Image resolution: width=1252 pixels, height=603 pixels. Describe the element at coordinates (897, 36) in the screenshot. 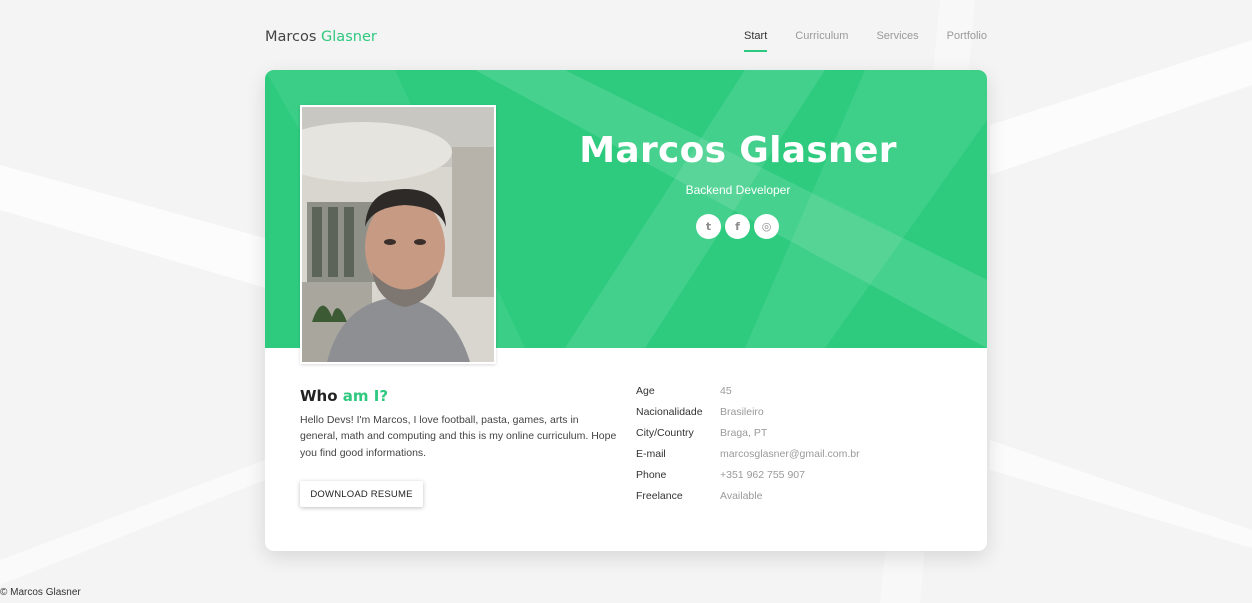

I see `nav-item-services: Services` at that location.